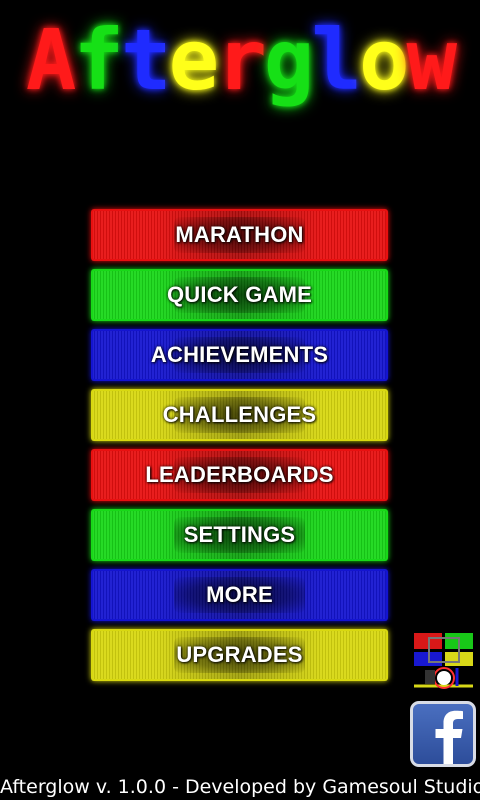 Image resolution: width=480 pixels, height=800 pixels. I want to click on settings-button: SETTINGS, so click(239, 535).